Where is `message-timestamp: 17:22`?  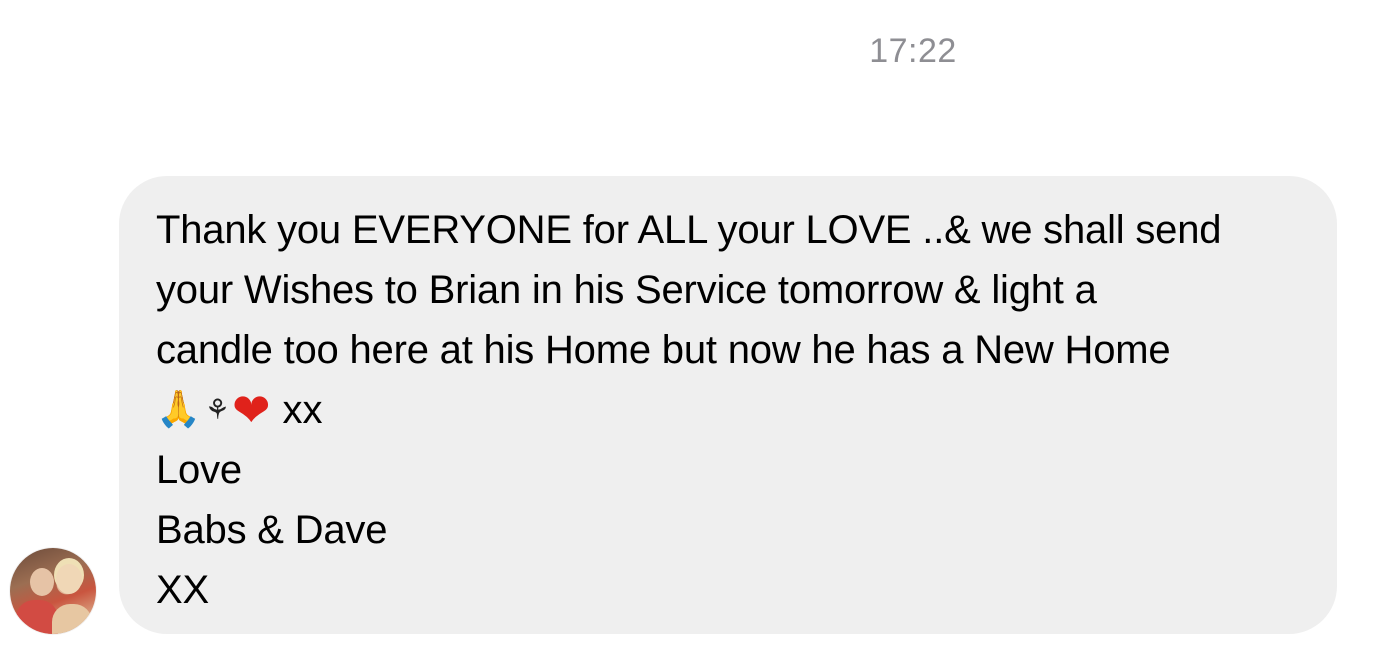 message-timestamp: 17:22 is located at coordinates (913, 51).